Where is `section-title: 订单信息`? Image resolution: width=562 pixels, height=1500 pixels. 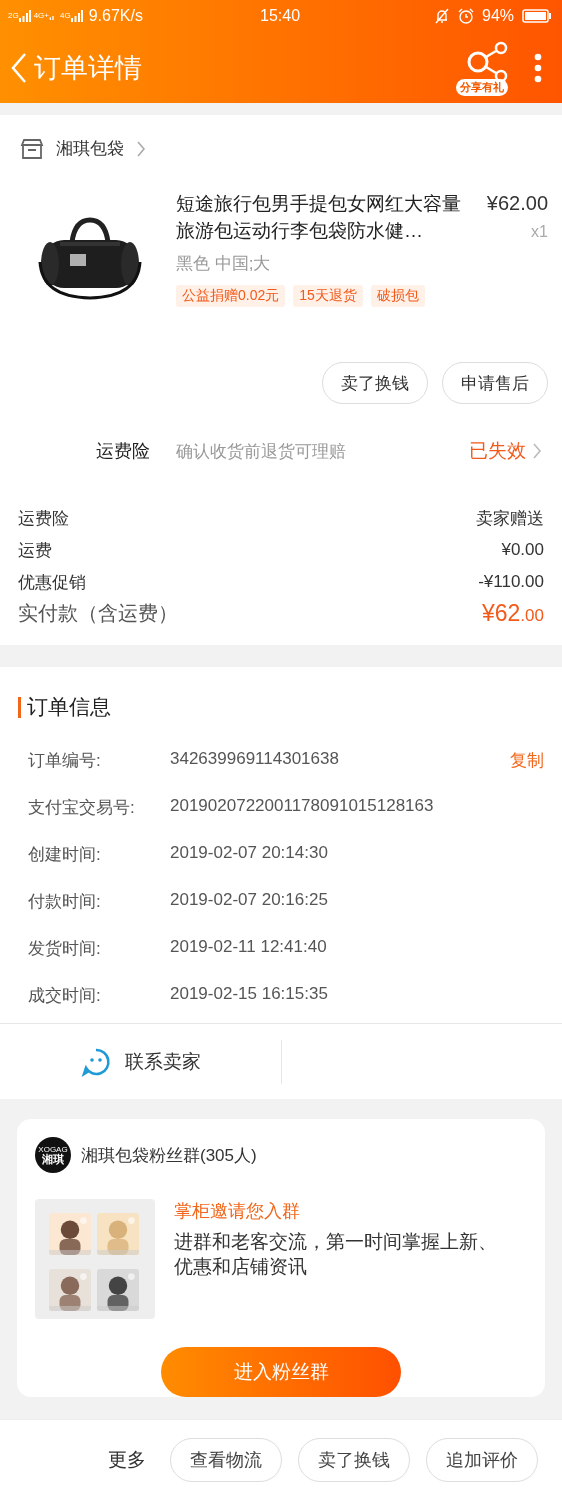 section-title: 订单信息 is located at coordinates (69, 707).